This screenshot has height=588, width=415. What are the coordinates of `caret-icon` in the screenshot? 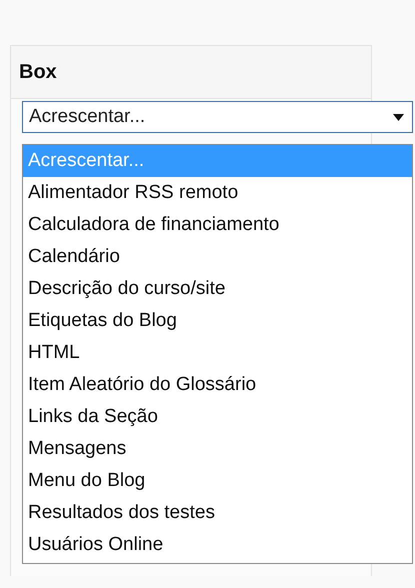 It's located at (398, 117).